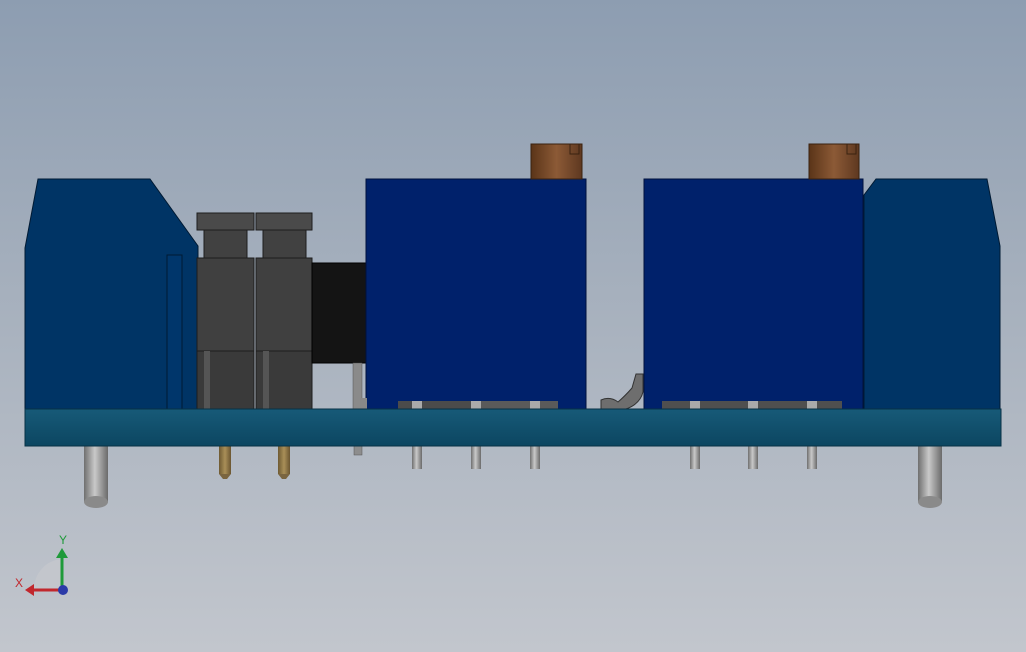 Image resolution: width=1026 pixels, height=652 pixels. Describe the element at coordinates (96, 476) in the screenshot. I see `mounting-post-left` at that location.